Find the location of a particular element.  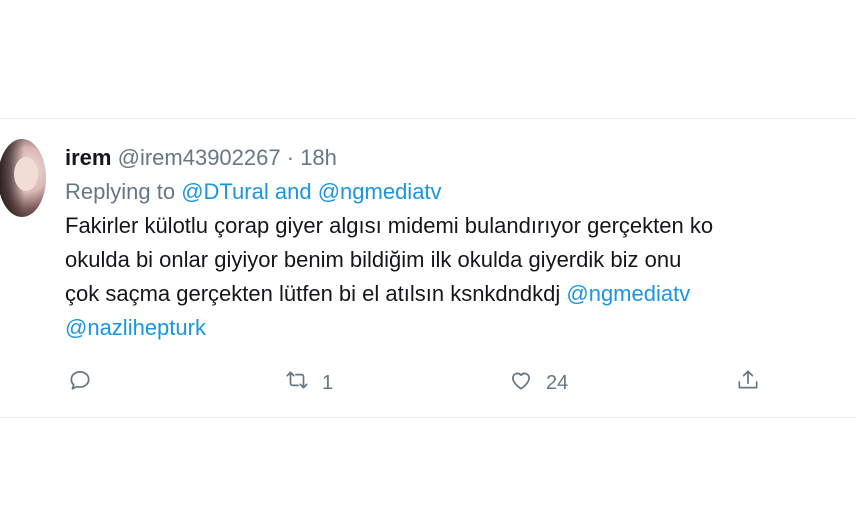

reply-icon is located at coordinates (80, 383).